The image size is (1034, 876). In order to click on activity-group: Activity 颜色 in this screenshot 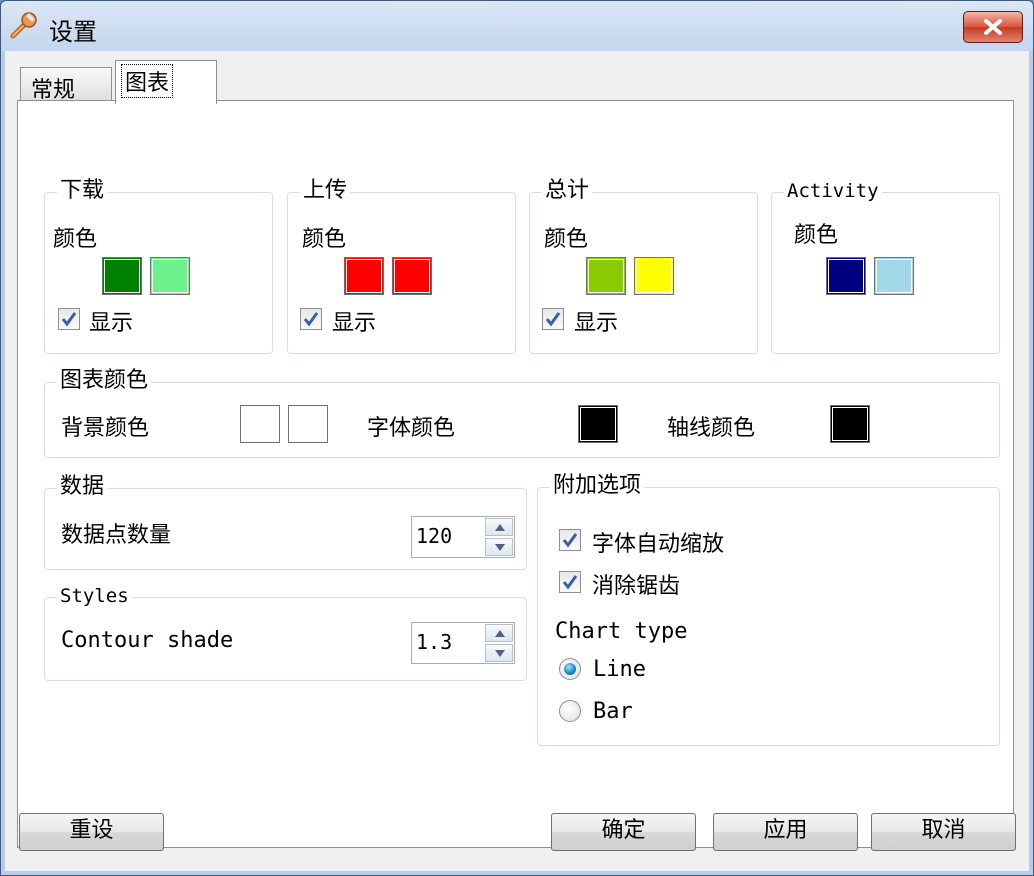, I will do `click(885, 265)`.